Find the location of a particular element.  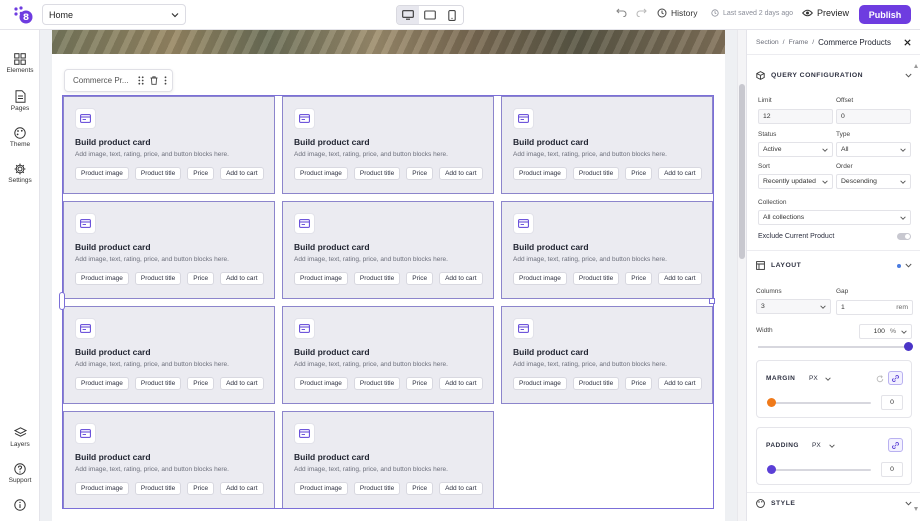

rail-item-support: Support is located at coordinates (20, 473).